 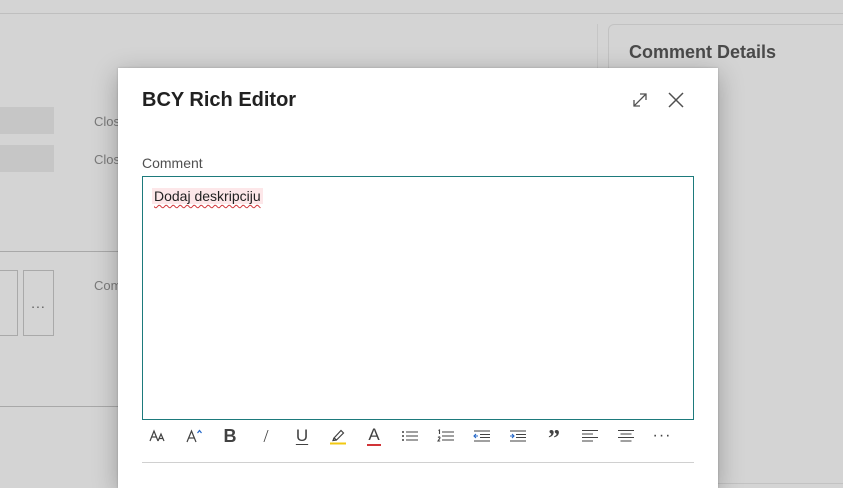 I want to click on italic-icon: /, so click(x=266, y=436).